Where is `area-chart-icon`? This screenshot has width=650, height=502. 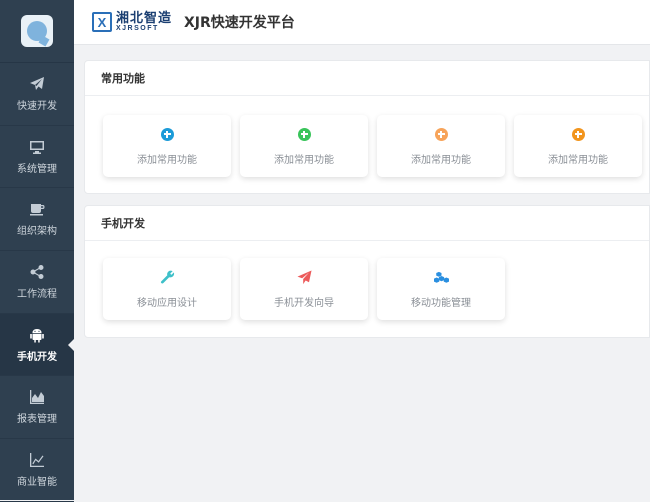 area-chart-icon is located at coordinates (37, 397).